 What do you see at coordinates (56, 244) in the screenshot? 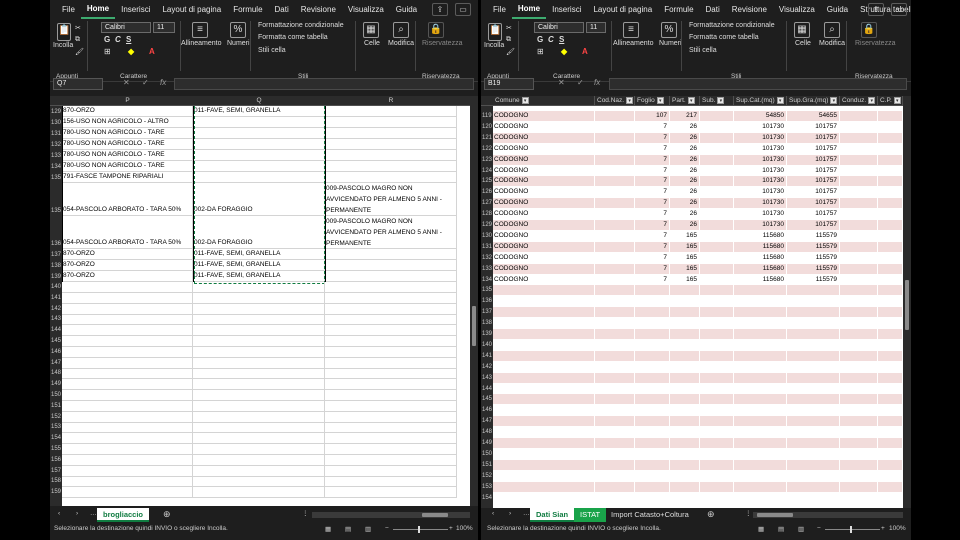
I see `row-number: 136` at bounding box center [56, 244].